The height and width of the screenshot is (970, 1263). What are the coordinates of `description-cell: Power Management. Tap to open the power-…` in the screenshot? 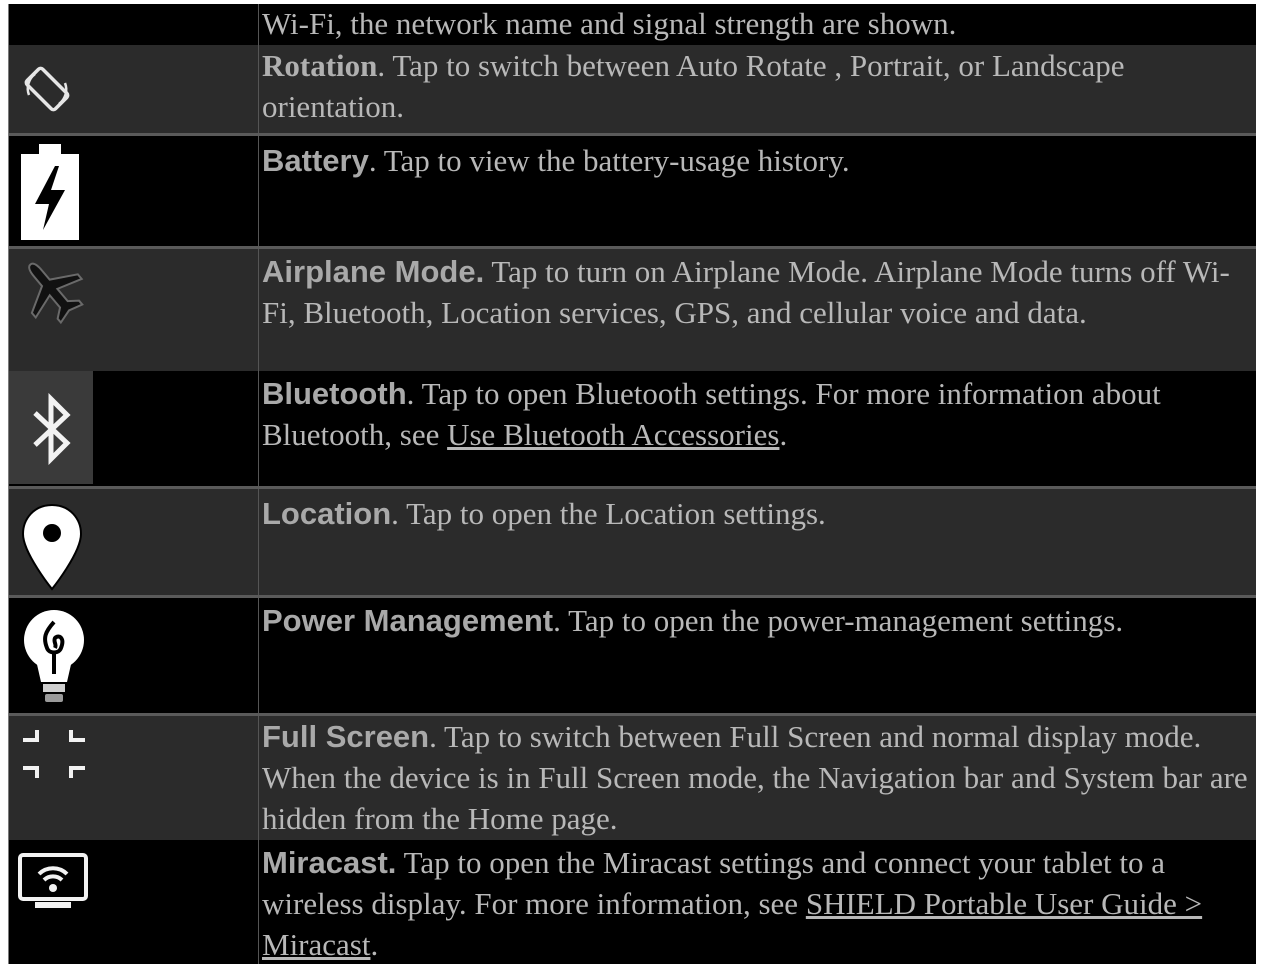 It's located at (757, 655).